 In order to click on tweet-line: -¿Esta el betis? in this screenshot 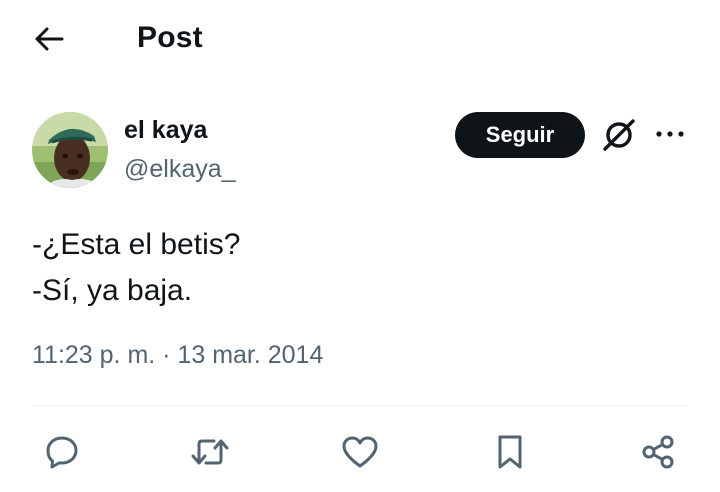, I will do `click(136, 244)`.